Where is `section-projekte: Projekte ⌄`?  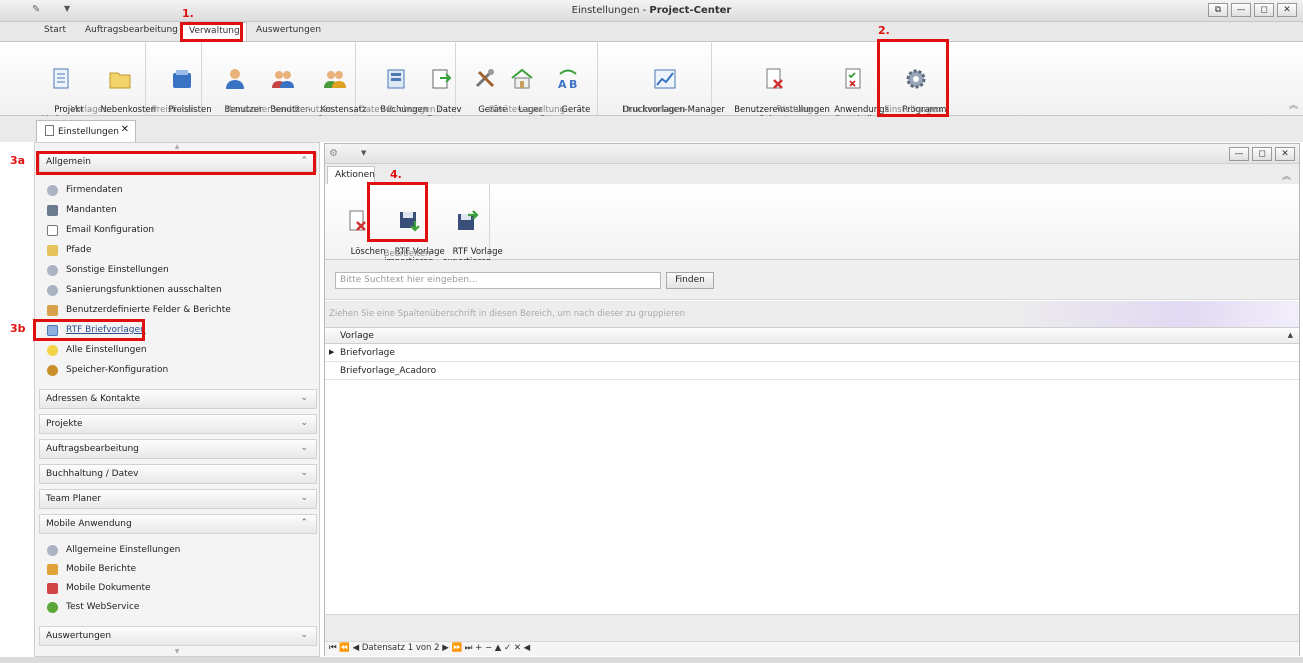 section-projekte: Projekte ⌄ is located at coordinates (178, 424).